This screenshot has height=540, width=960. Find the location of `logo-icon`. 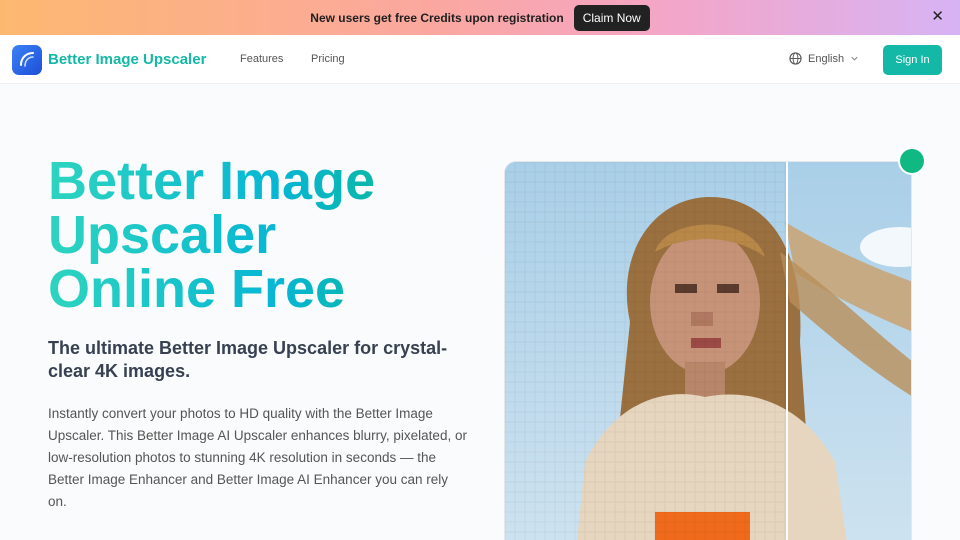

logo-icon is located at coordinates (27, 60).